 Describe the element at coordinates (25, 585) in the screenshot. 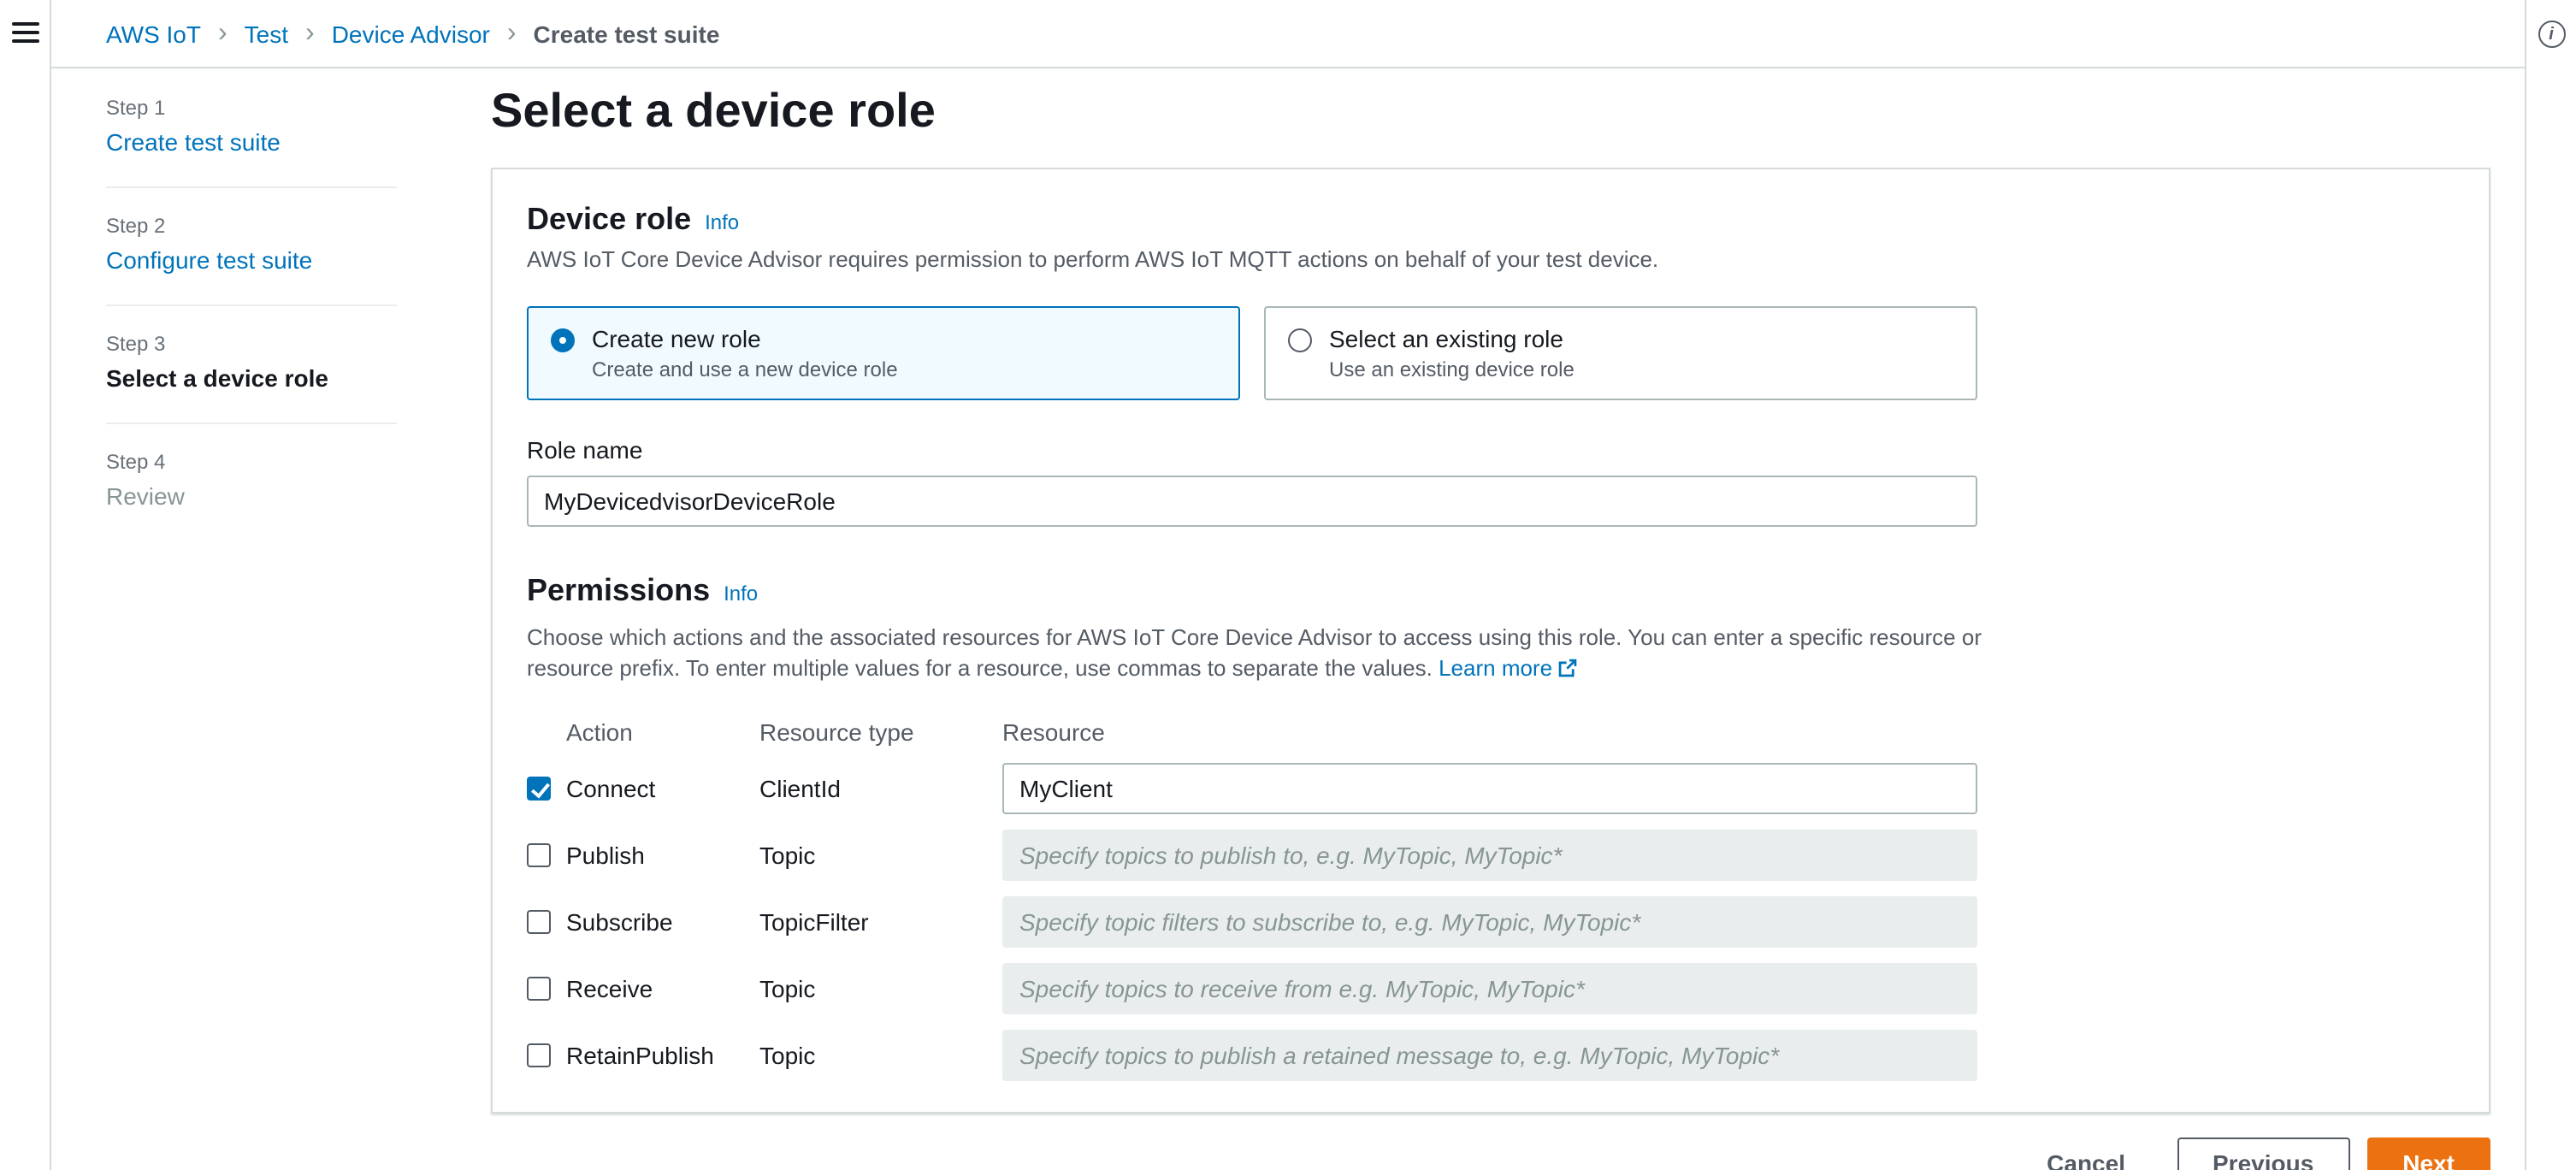

I see `left-nav-strip` at that location.